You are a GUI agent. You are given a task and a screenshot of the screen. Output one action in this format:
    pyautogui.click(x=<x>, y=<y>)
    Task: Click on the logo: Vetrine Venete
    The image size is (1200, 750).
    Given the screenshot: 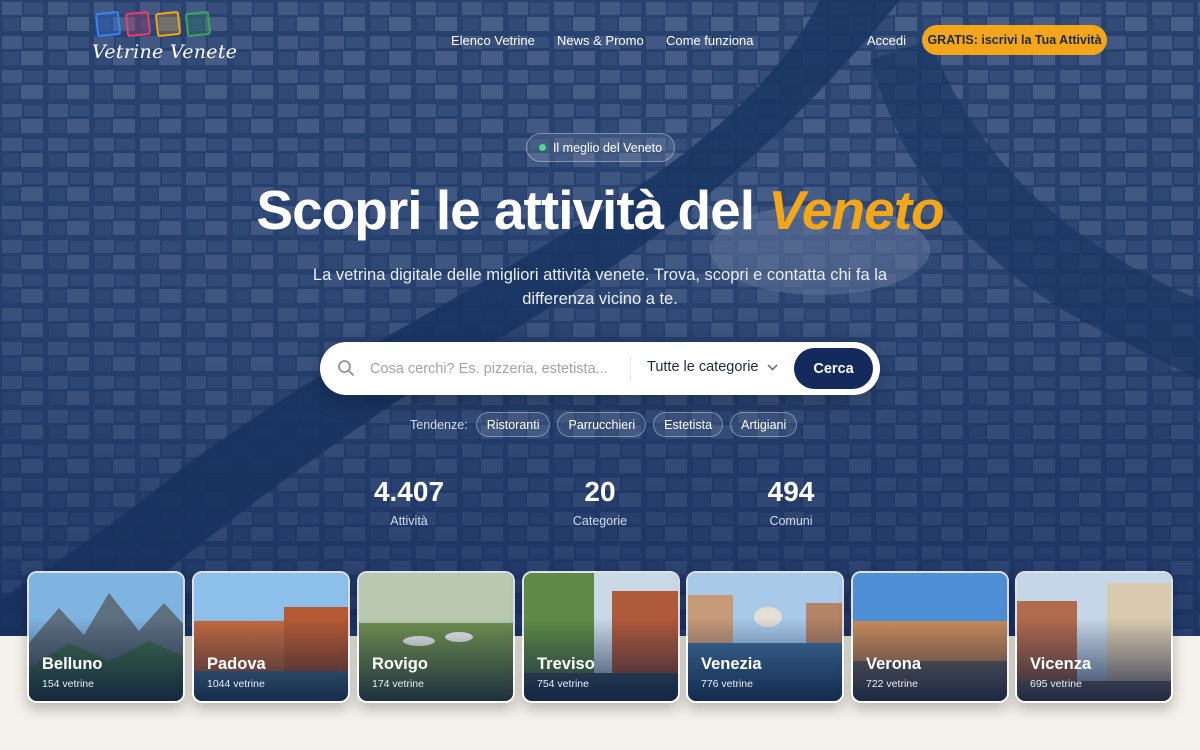 What is the action you would take?
    pyautogui.click(x=165, y=40)
    